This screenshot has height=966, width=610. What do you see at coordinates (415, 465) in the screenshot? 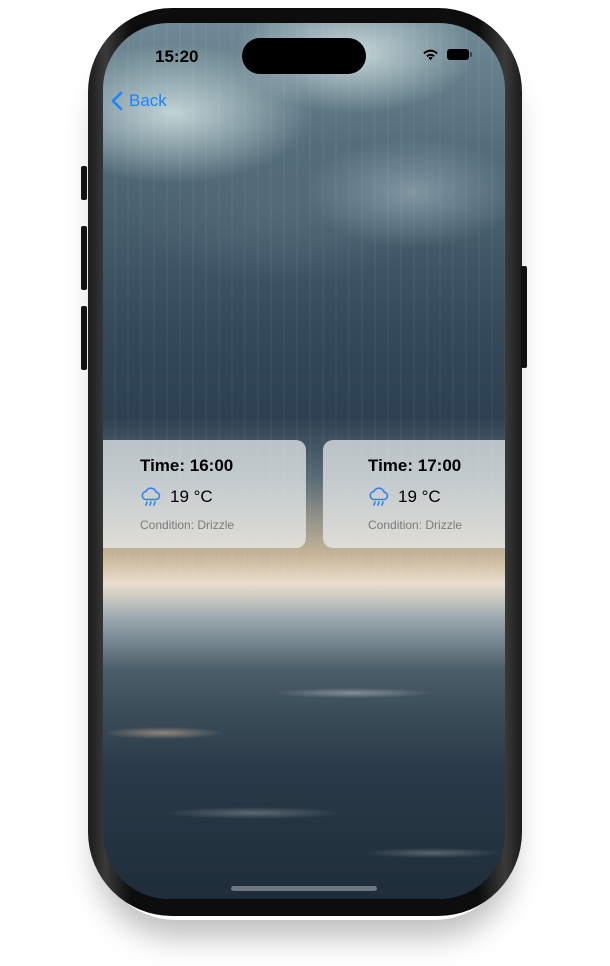
I see `forecast-time: Time: 17:00` at bounding box center [415, 465].